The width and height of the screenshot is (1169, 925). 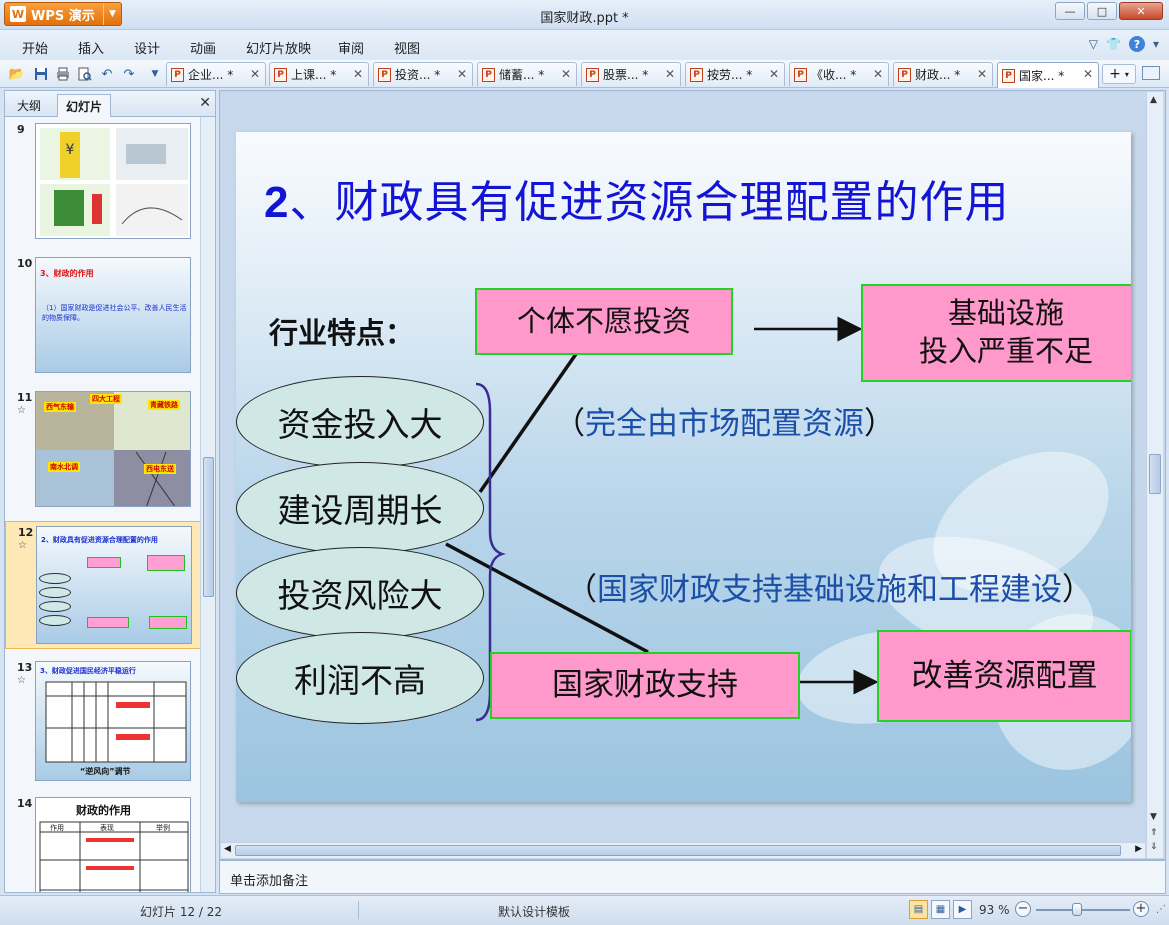 What do you see at coordinates (147, 47) in the screenshot?
I see `menu-design: 设计` at bounding box center [147, 47].